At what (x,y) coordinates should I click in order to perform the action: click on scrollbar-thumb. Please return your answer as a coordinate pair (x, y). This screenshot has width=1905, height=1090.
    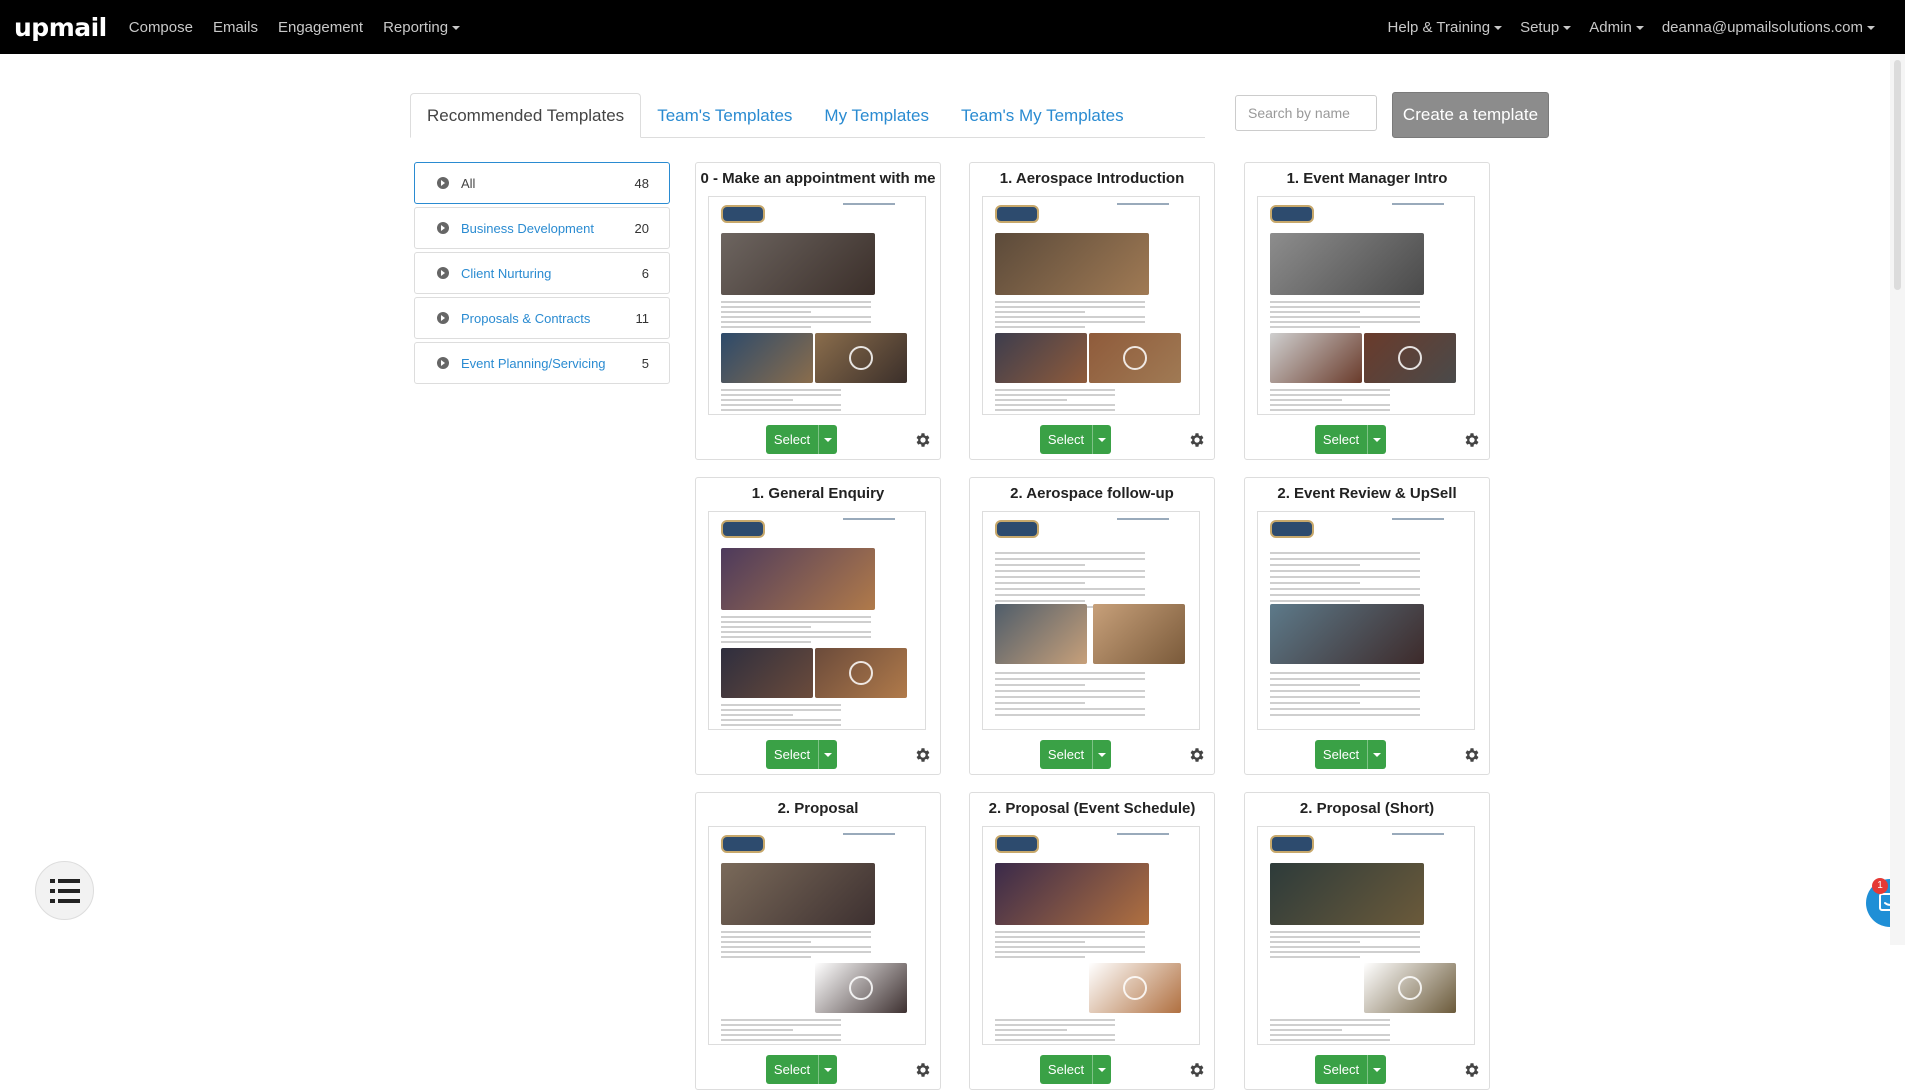
    Looking at the image, I should click on (1897, 175).